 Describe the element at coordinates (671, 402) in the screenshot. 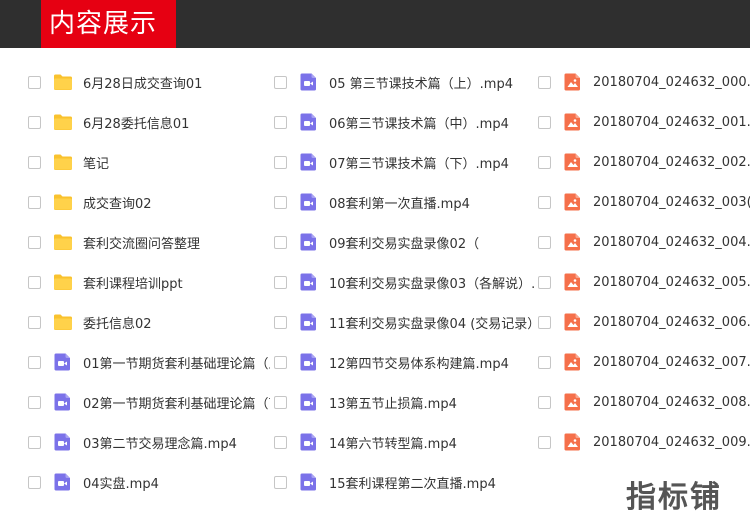

I see `file-name: 20180704_024632_008.jpg` at that location.